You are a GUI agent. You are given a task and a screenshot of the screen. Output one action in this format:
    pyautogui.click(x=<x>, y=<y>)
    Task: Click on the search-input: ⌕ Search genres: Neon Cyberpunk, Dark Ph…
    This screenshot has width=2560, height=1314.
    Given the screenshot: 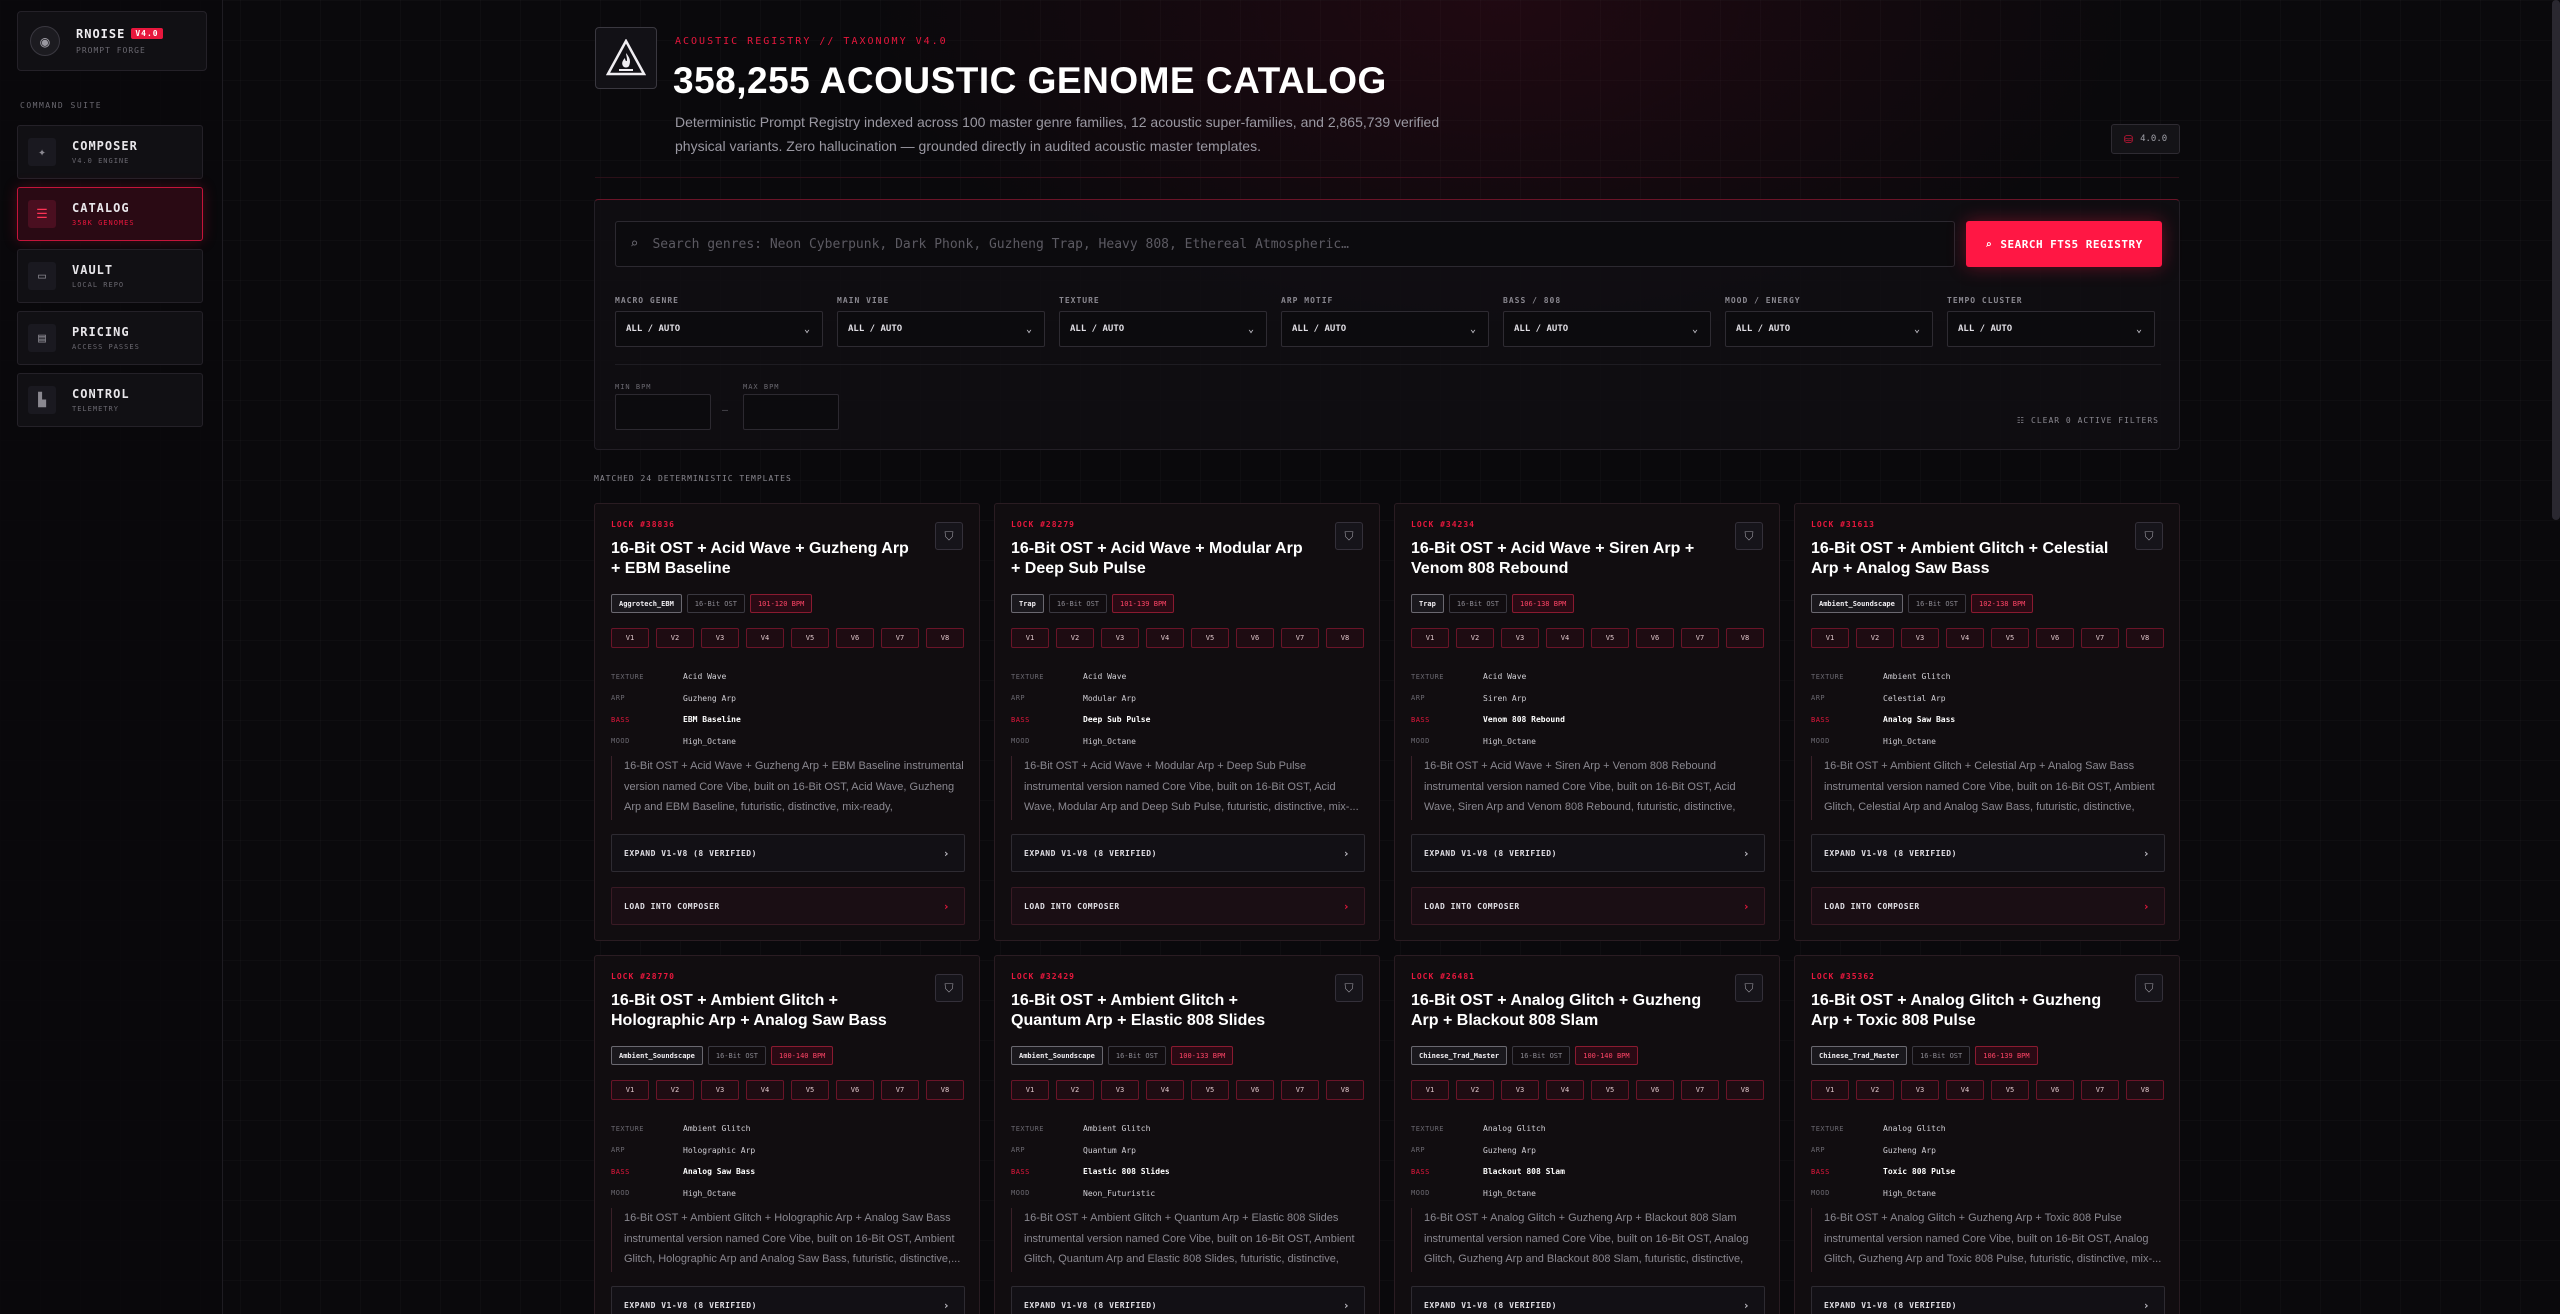 What is the action you would take?
    pyautogui.click(x=1285, y=244)
    